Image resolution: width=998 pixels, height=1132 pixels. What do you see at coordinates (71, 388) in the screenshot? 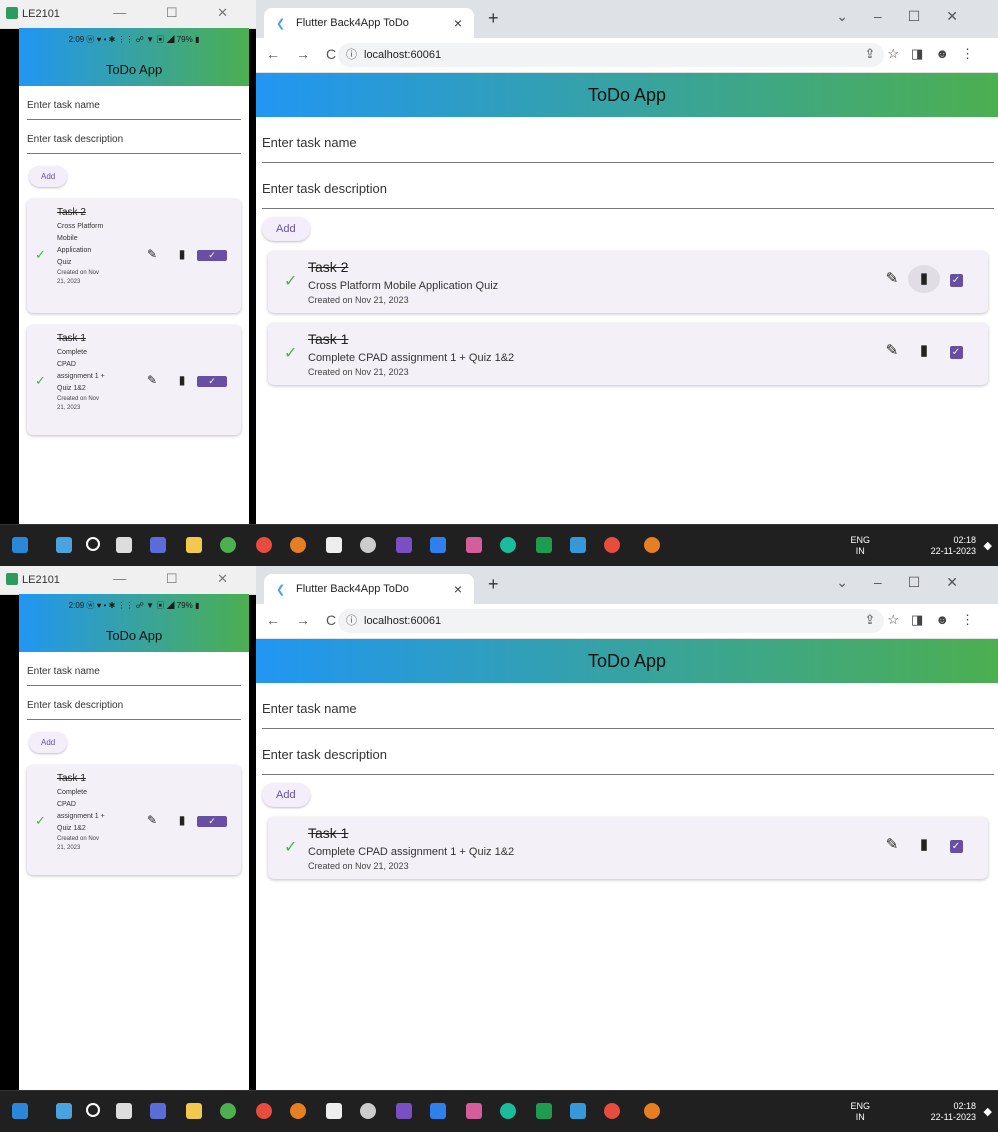
I see `phone-task-desc-line: Quiz 1&2` at bounding box center [71, 388].